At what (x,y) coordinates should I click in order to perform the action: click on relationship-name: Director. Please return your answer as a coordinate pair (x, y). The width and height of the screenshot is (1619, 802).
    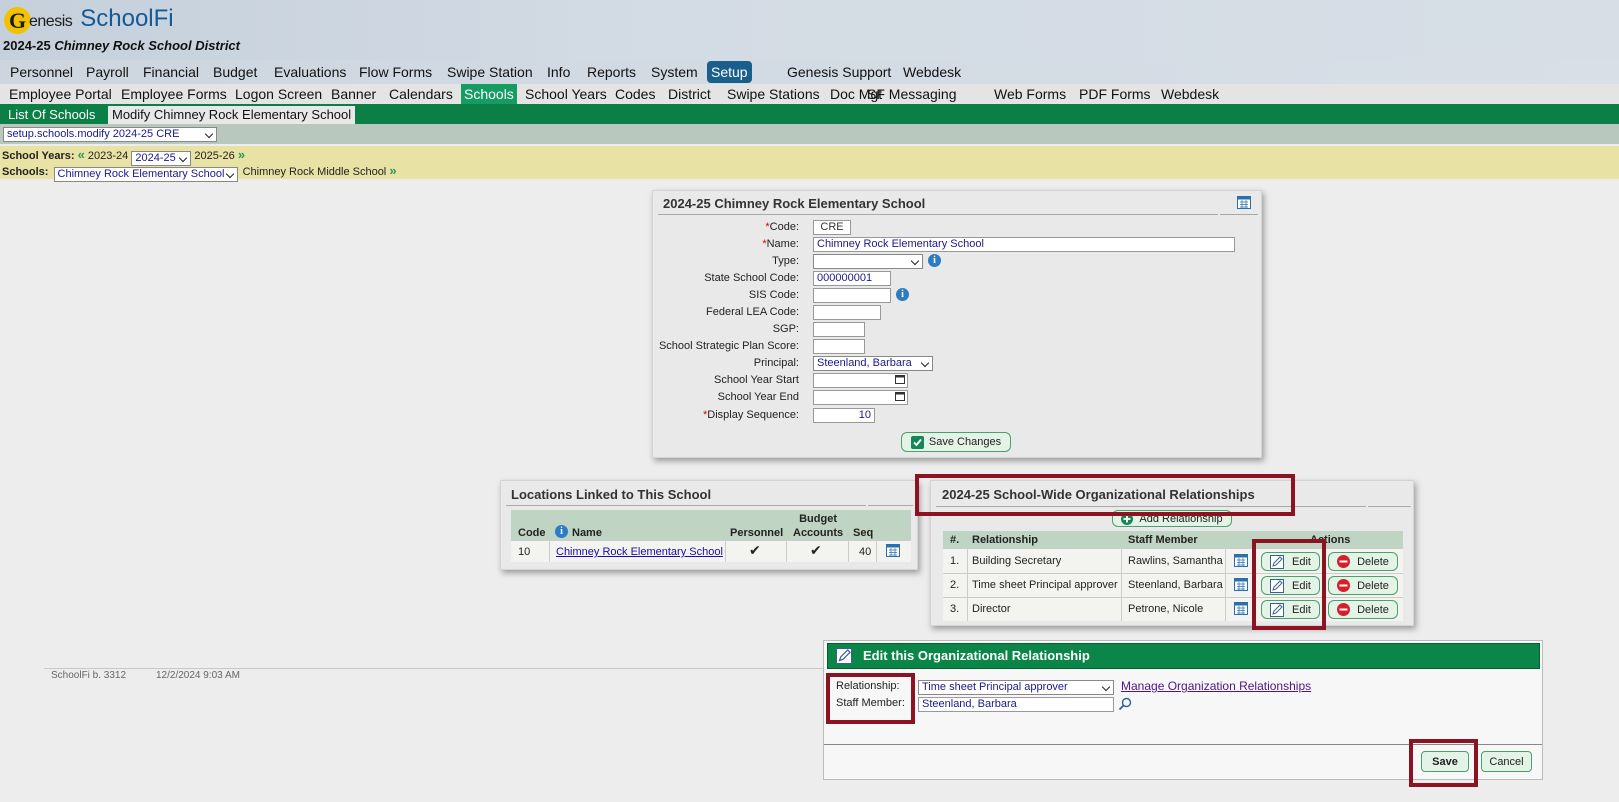
    Looking at the image, I should click on (991, 609).